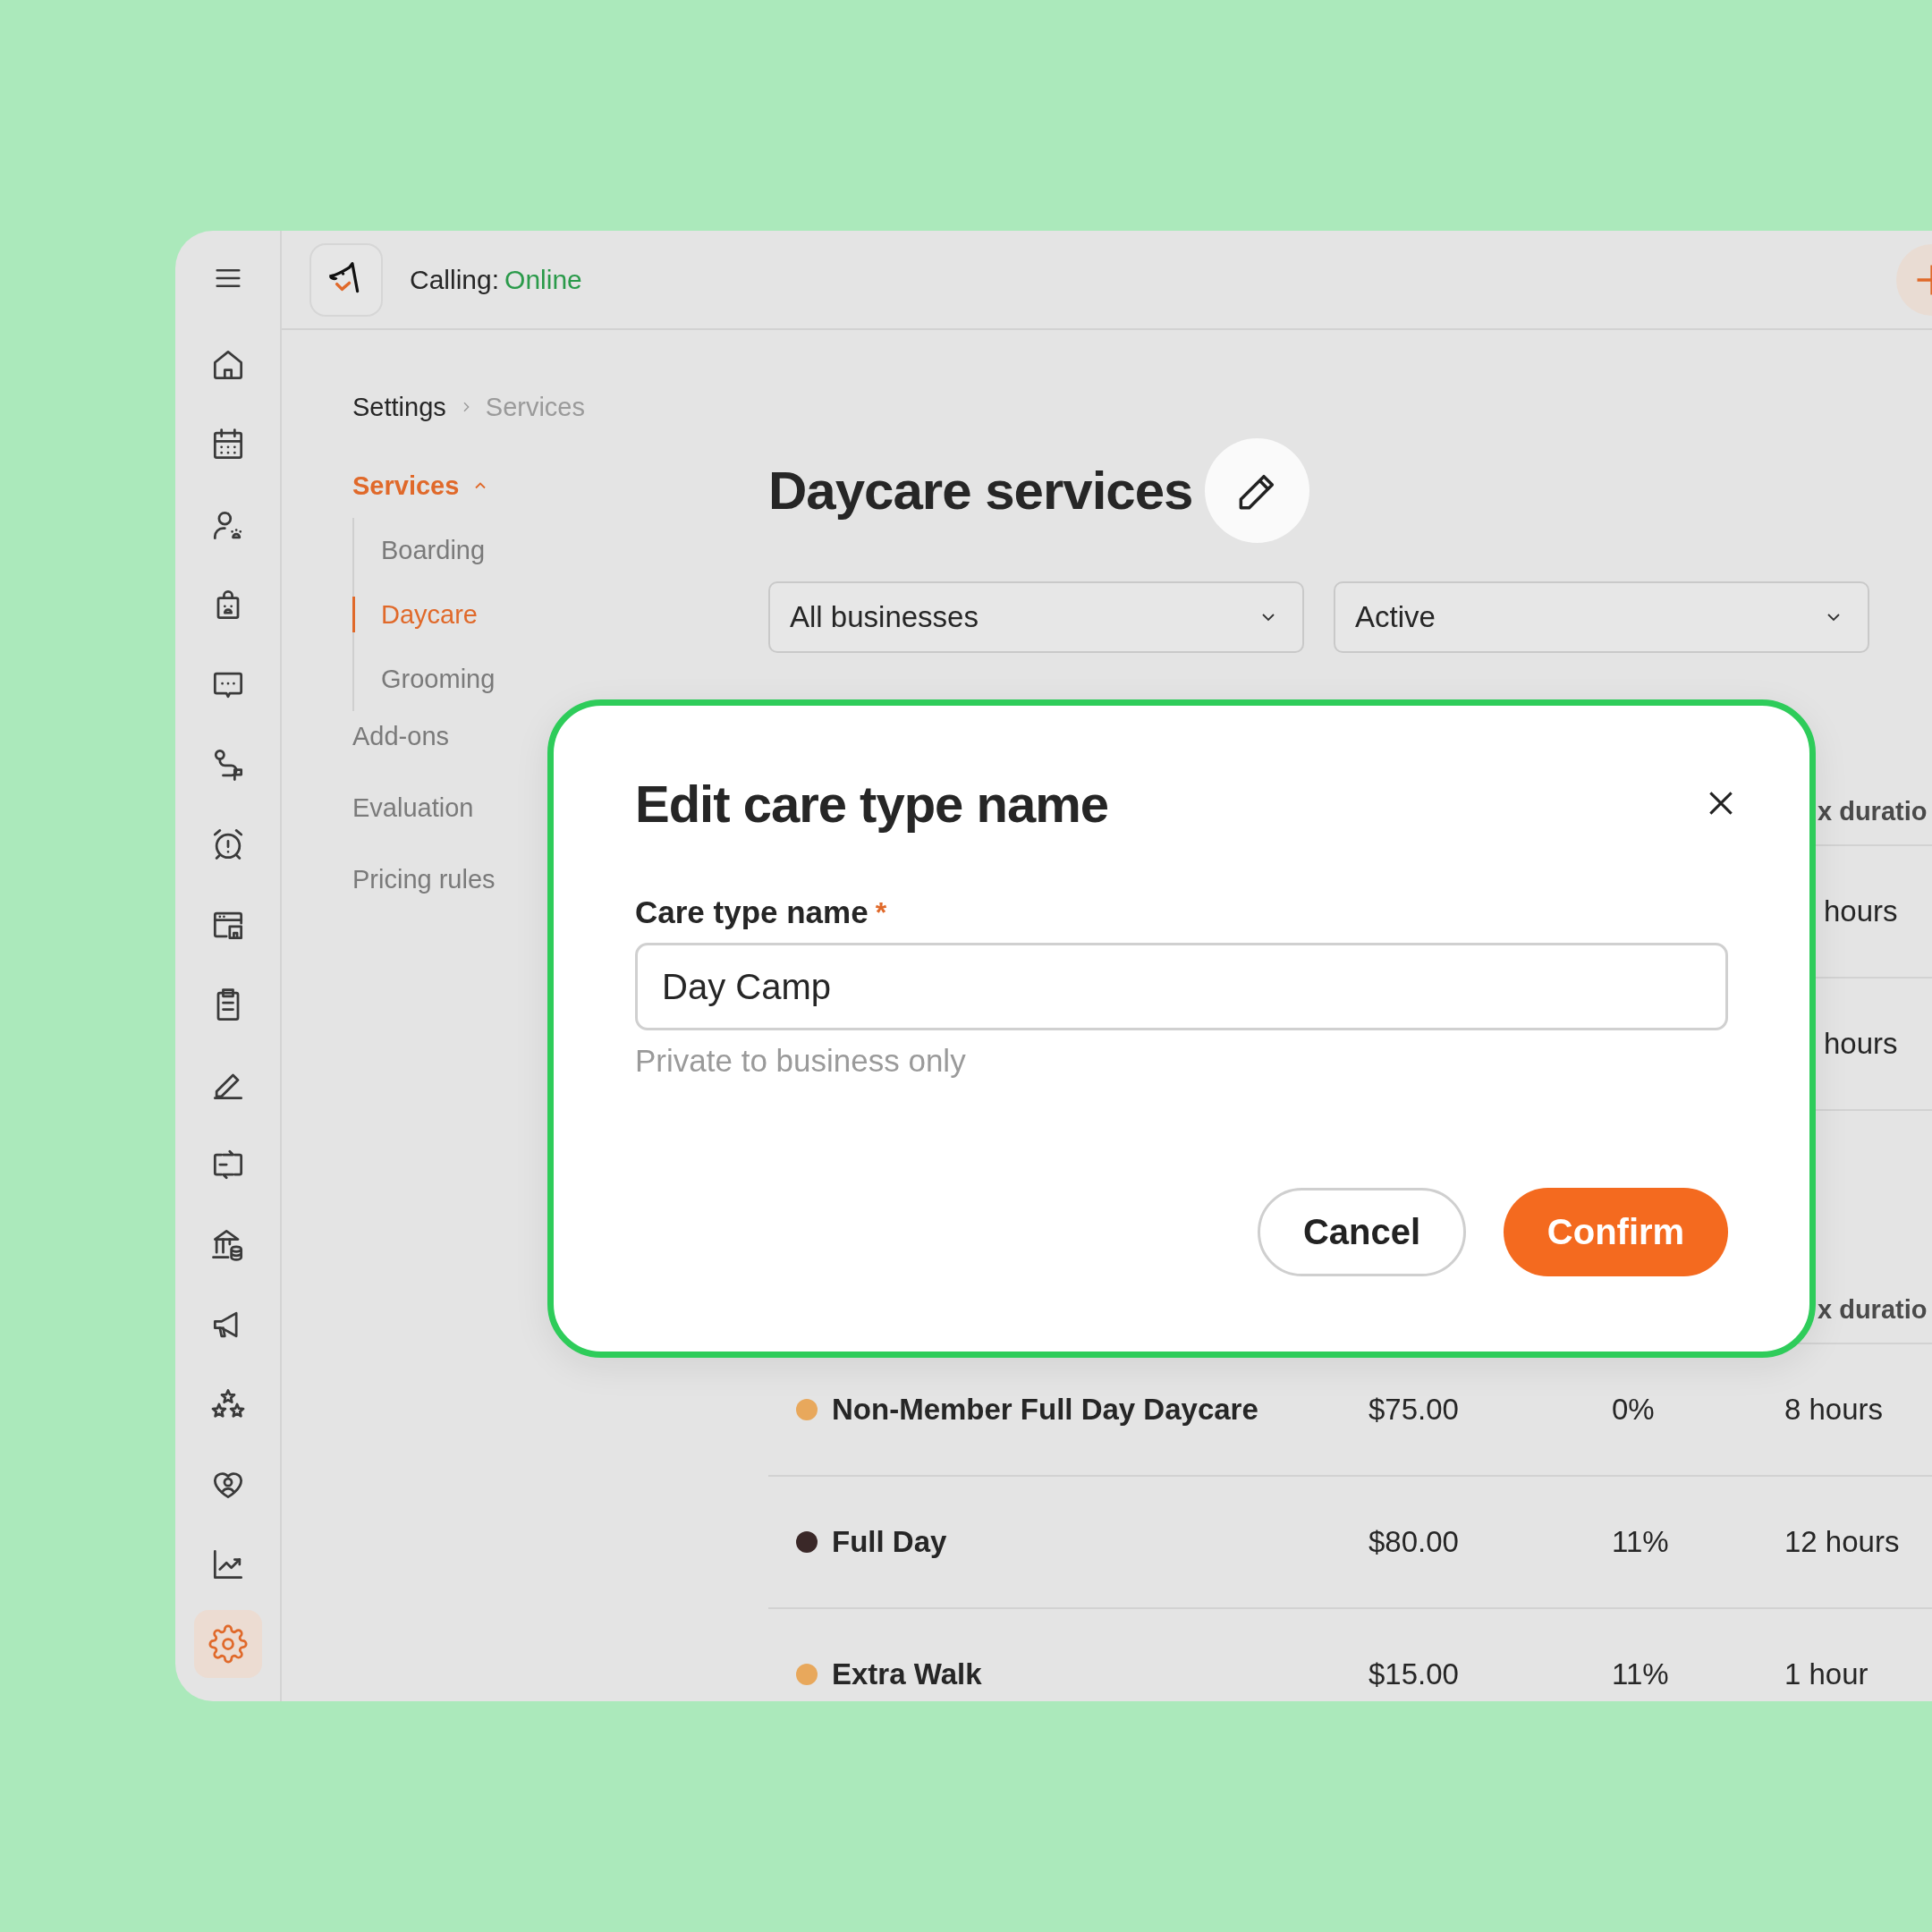 This screenshot has width=1932, height=1932. I want to click on price-cell-text: $15.00, so click(1414, 1674).